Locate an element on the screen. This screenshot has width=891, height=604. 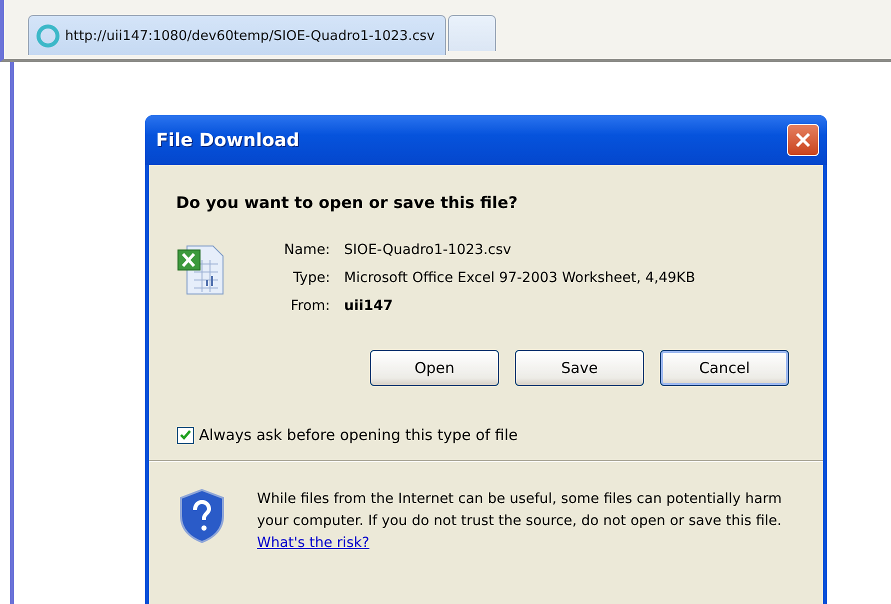
risk-link: What's the risk? is located at coordinates (313, 543).